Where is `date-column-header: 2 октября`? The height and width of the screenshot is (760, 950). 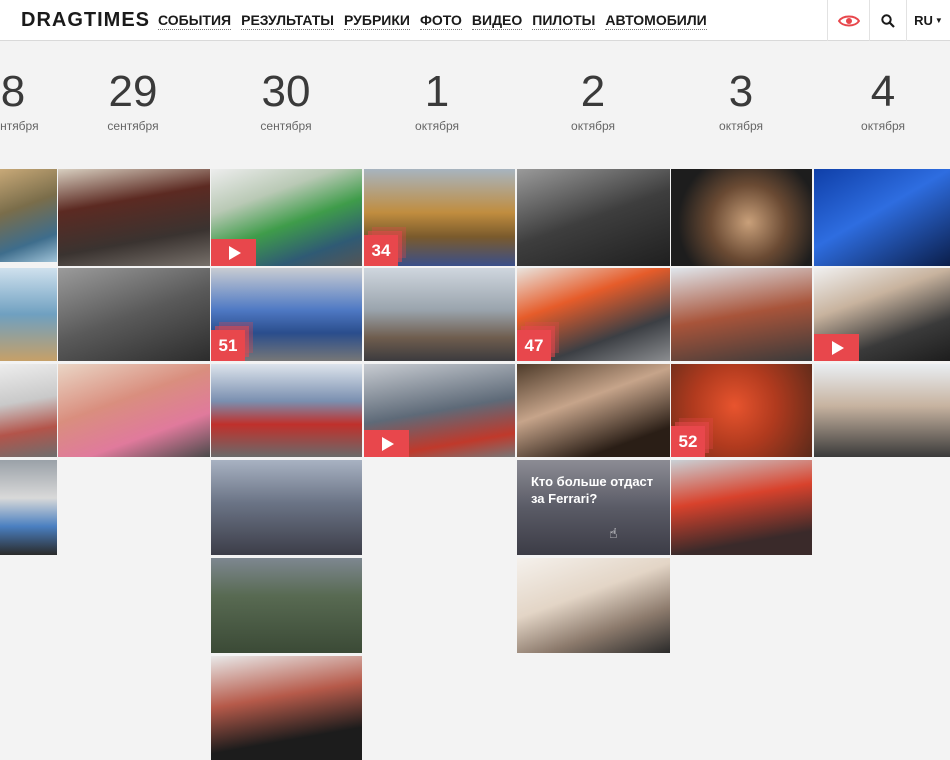
date-column-header: 2 октября is located at coordinates (593, 99).